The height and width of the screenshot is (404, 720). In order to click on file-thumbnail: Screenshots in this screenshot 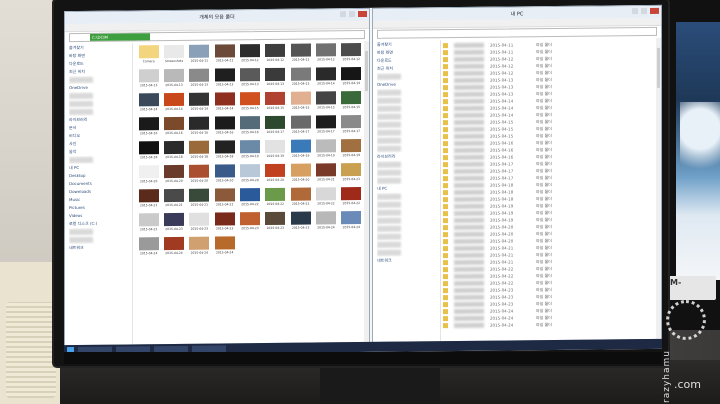, I will do `click(173, 56)`.